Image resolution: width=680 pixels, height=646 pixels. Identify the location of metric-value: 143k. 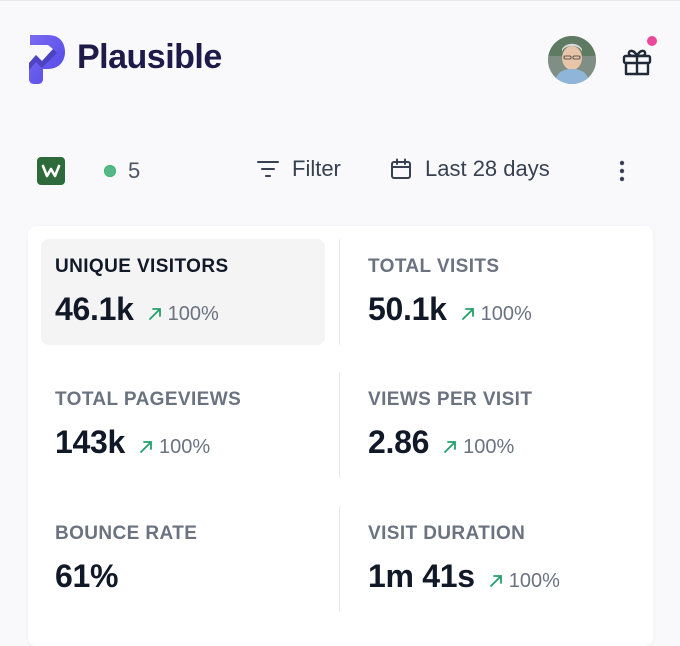
(90, 442).